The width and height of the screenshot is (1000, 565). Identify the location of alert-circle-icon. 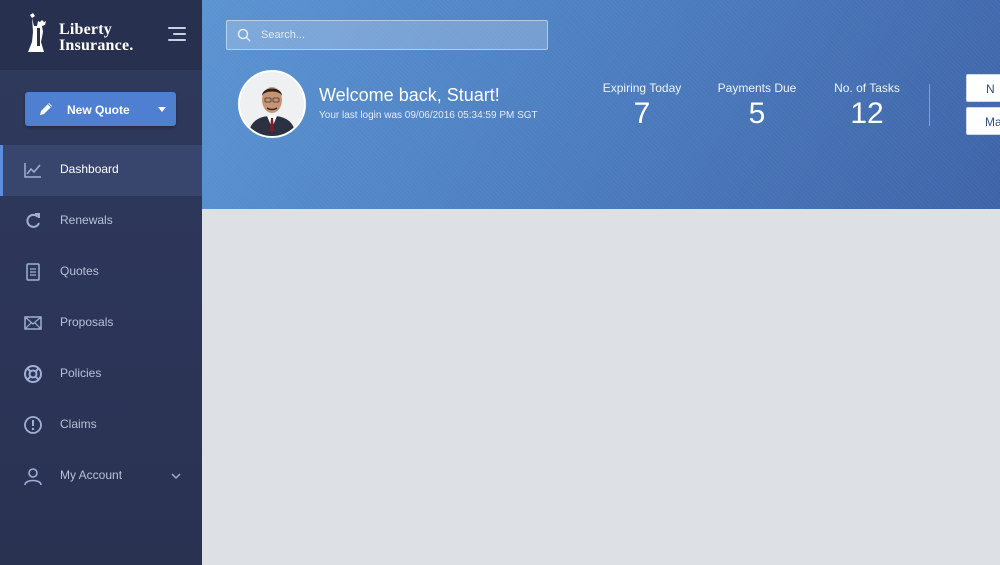
(33, 425).